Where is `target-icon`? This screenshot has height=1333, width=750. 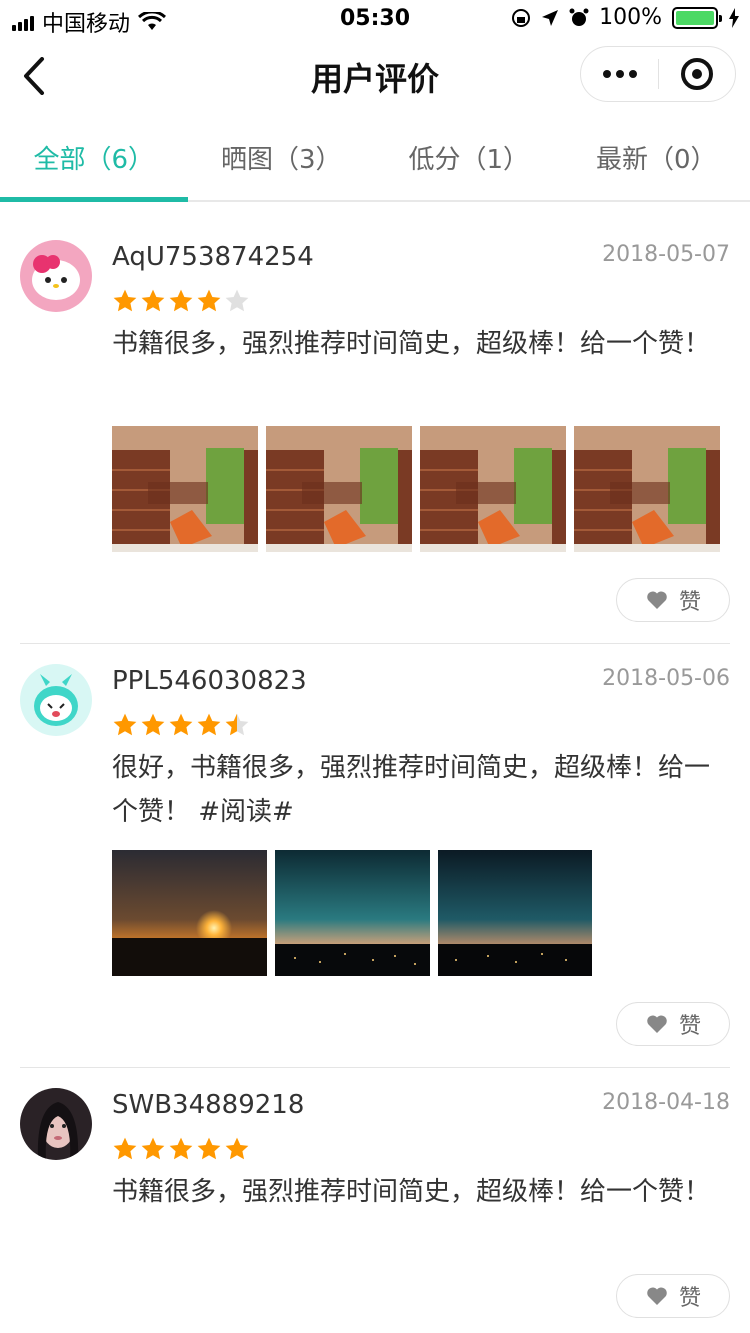
target-icon is located at coordinates (696, 74).